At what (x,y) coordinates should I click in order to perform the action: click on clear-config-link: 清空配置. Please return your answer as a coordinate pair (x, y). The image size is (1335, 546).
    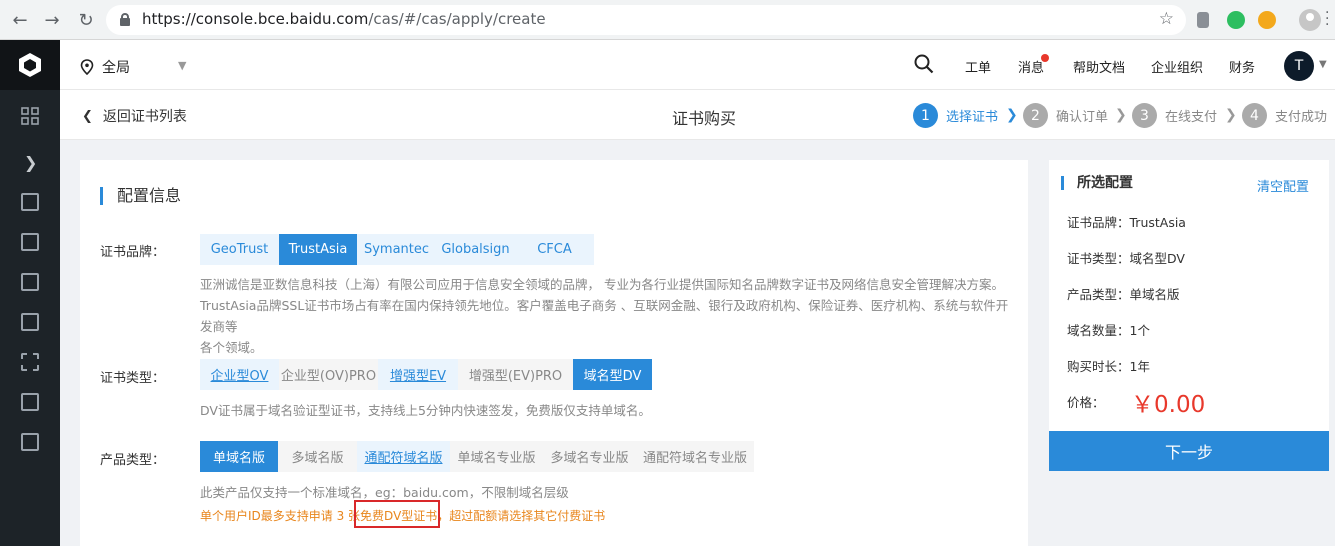
    Looking at the image, I should click on (1283, 185).